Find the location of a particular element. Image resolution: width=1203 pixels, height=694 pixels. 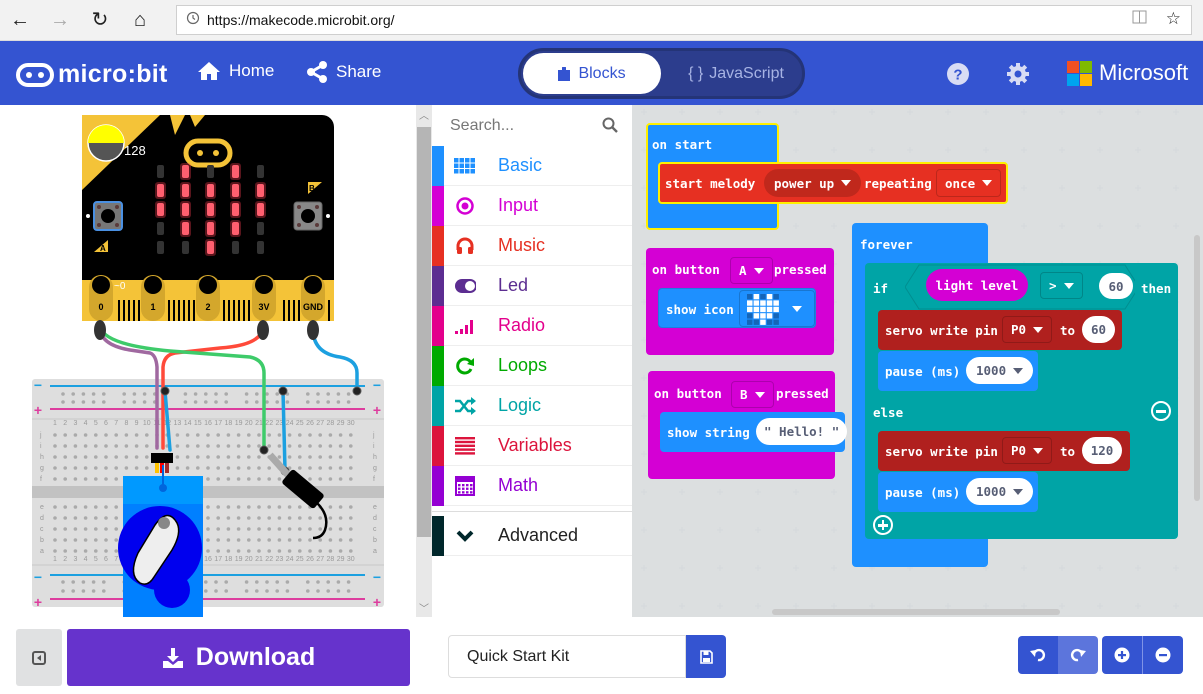

category-math: Math is located at coordinates (532, 485).